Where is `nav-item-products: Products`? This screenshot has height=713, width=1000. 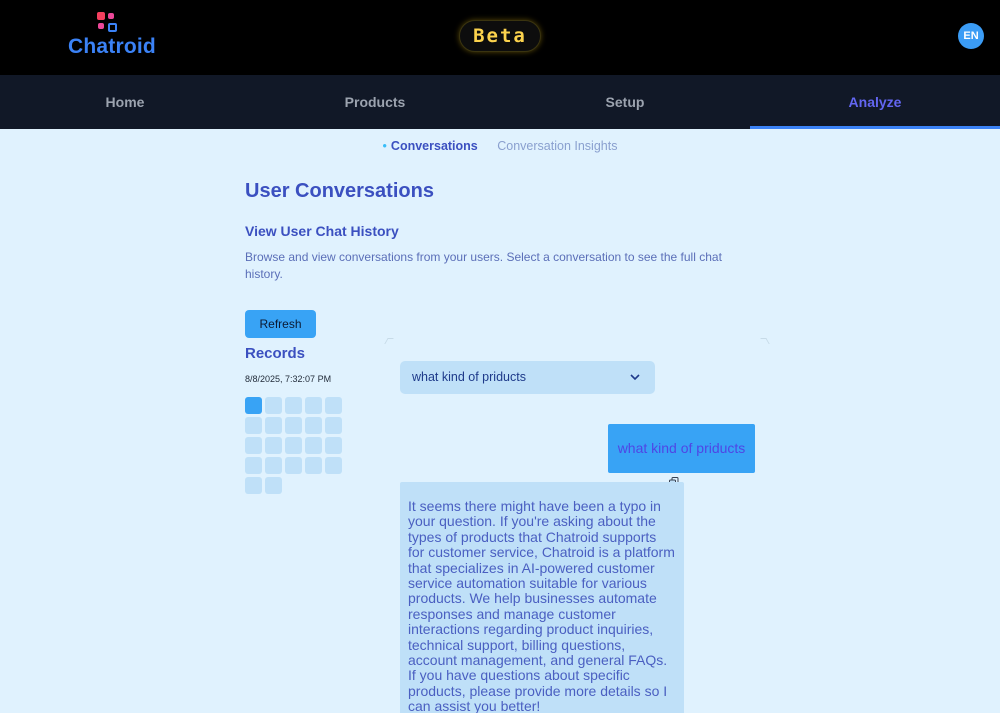
nav-item-products: Products is located at coordinates (375, 102).